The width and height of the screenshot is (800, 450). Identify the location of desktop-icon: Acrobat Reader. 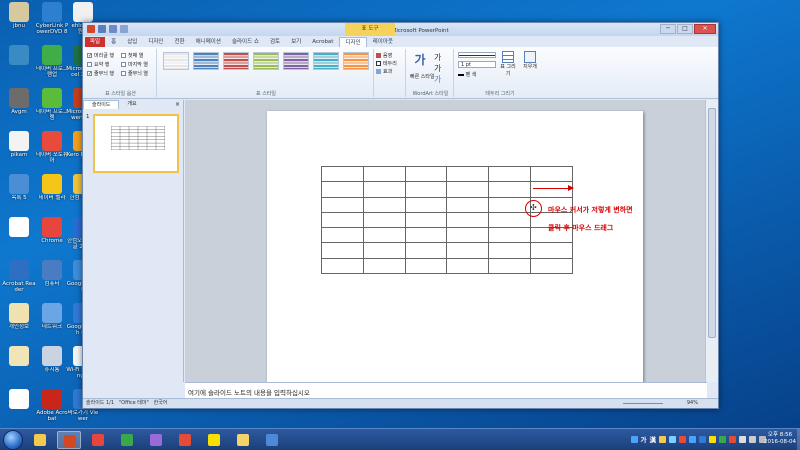
(19, 277).